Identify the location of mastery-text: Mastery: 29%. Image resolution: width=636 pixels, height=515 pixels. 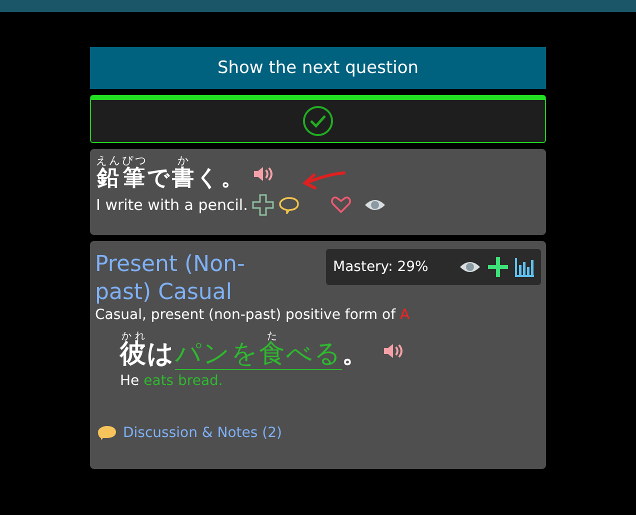
(381, 267).